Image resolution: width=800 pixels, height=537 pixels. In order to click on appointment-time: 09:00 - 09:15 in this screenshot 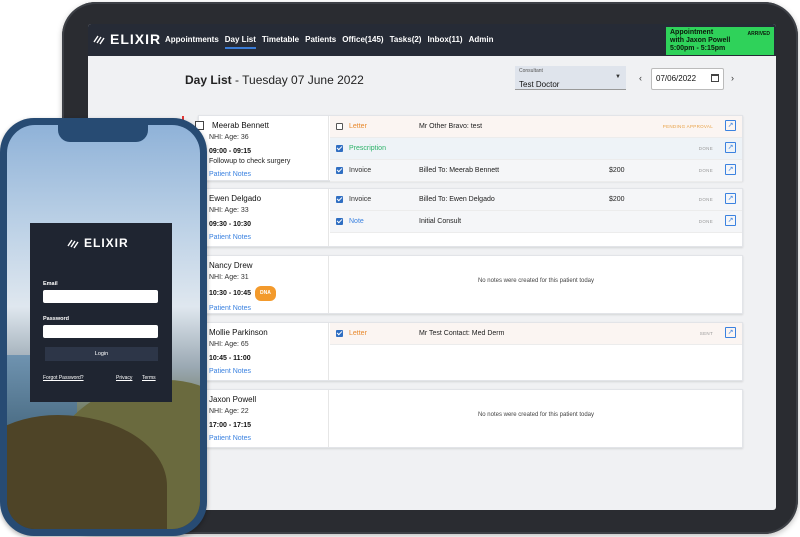, I will do `click(230, 151)`.